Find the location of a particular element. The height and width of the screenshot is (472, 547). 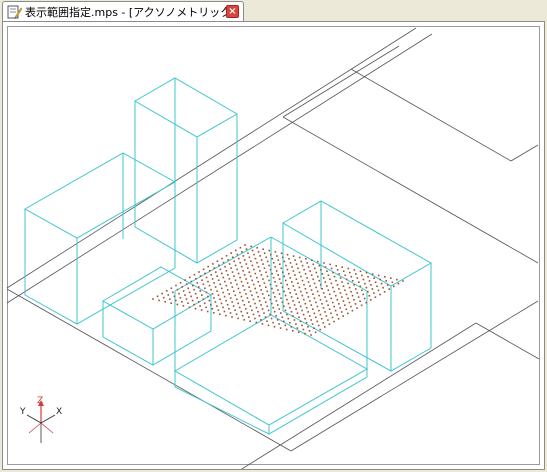

close-icon: × is located at coordinates (232, 11).